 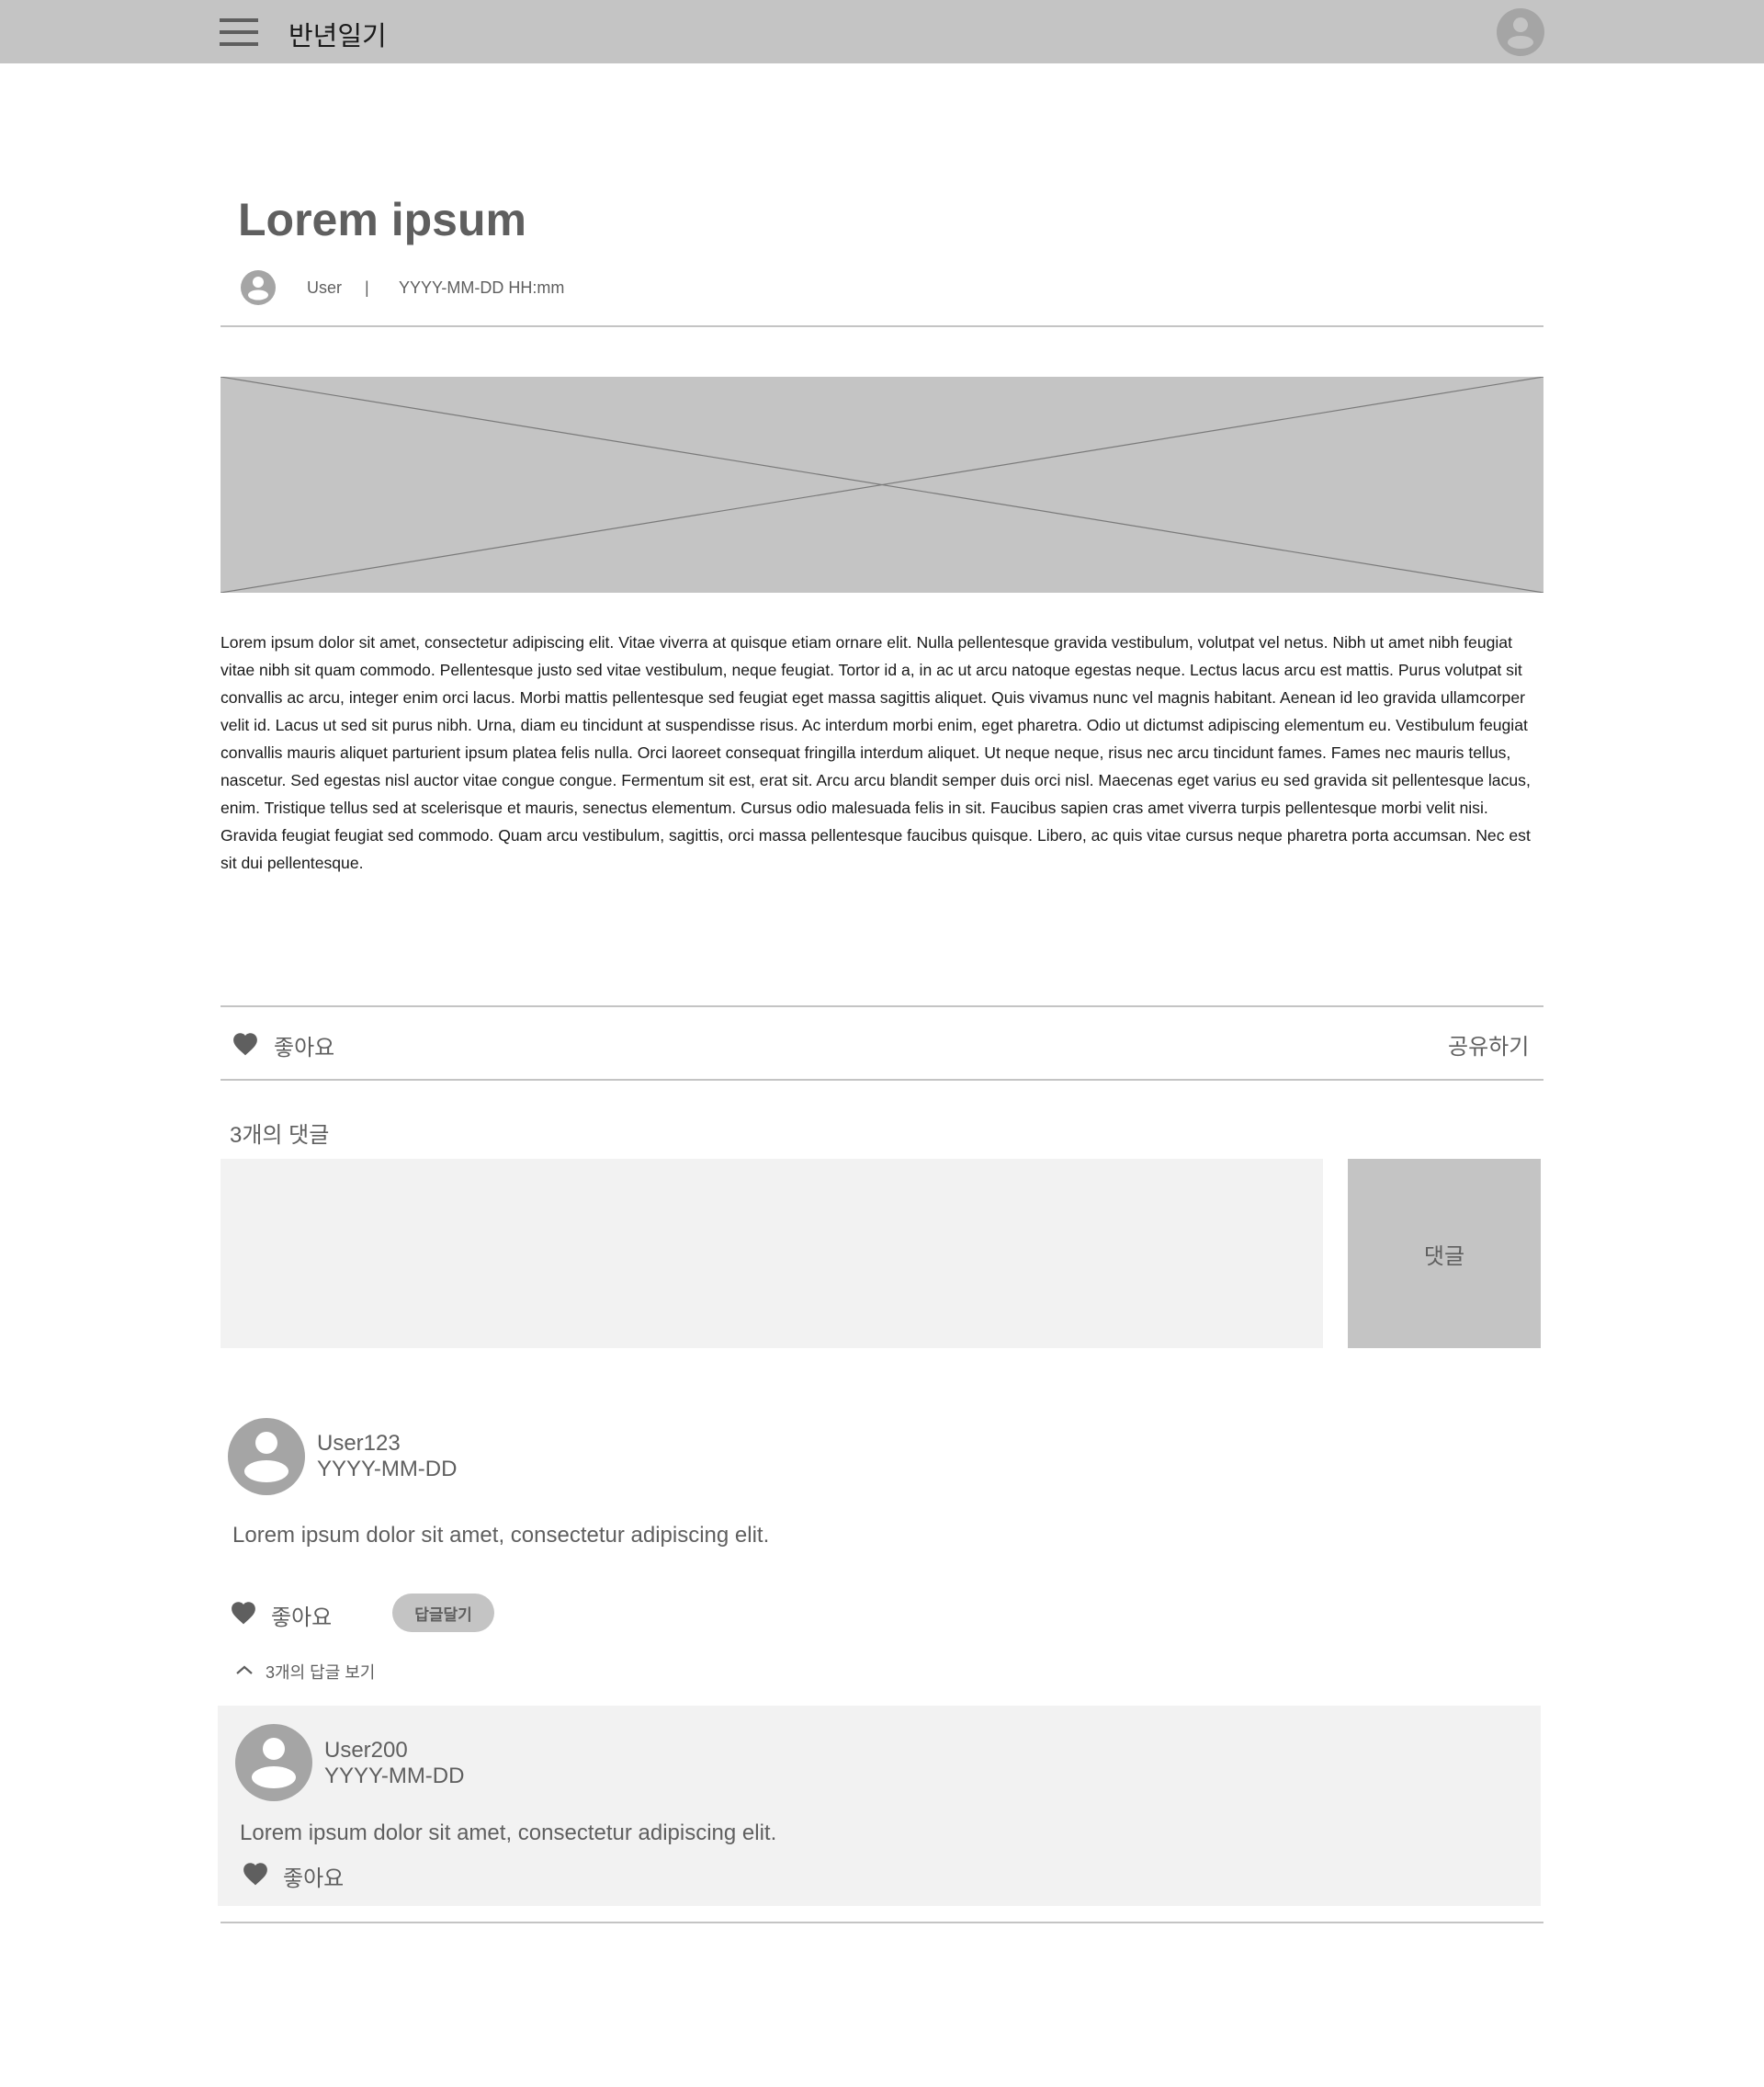 What do you see at coordinates (382, 219) in the screenshot?
I see `post-title: Lorem ipsum` at bounding box center [382, 219].